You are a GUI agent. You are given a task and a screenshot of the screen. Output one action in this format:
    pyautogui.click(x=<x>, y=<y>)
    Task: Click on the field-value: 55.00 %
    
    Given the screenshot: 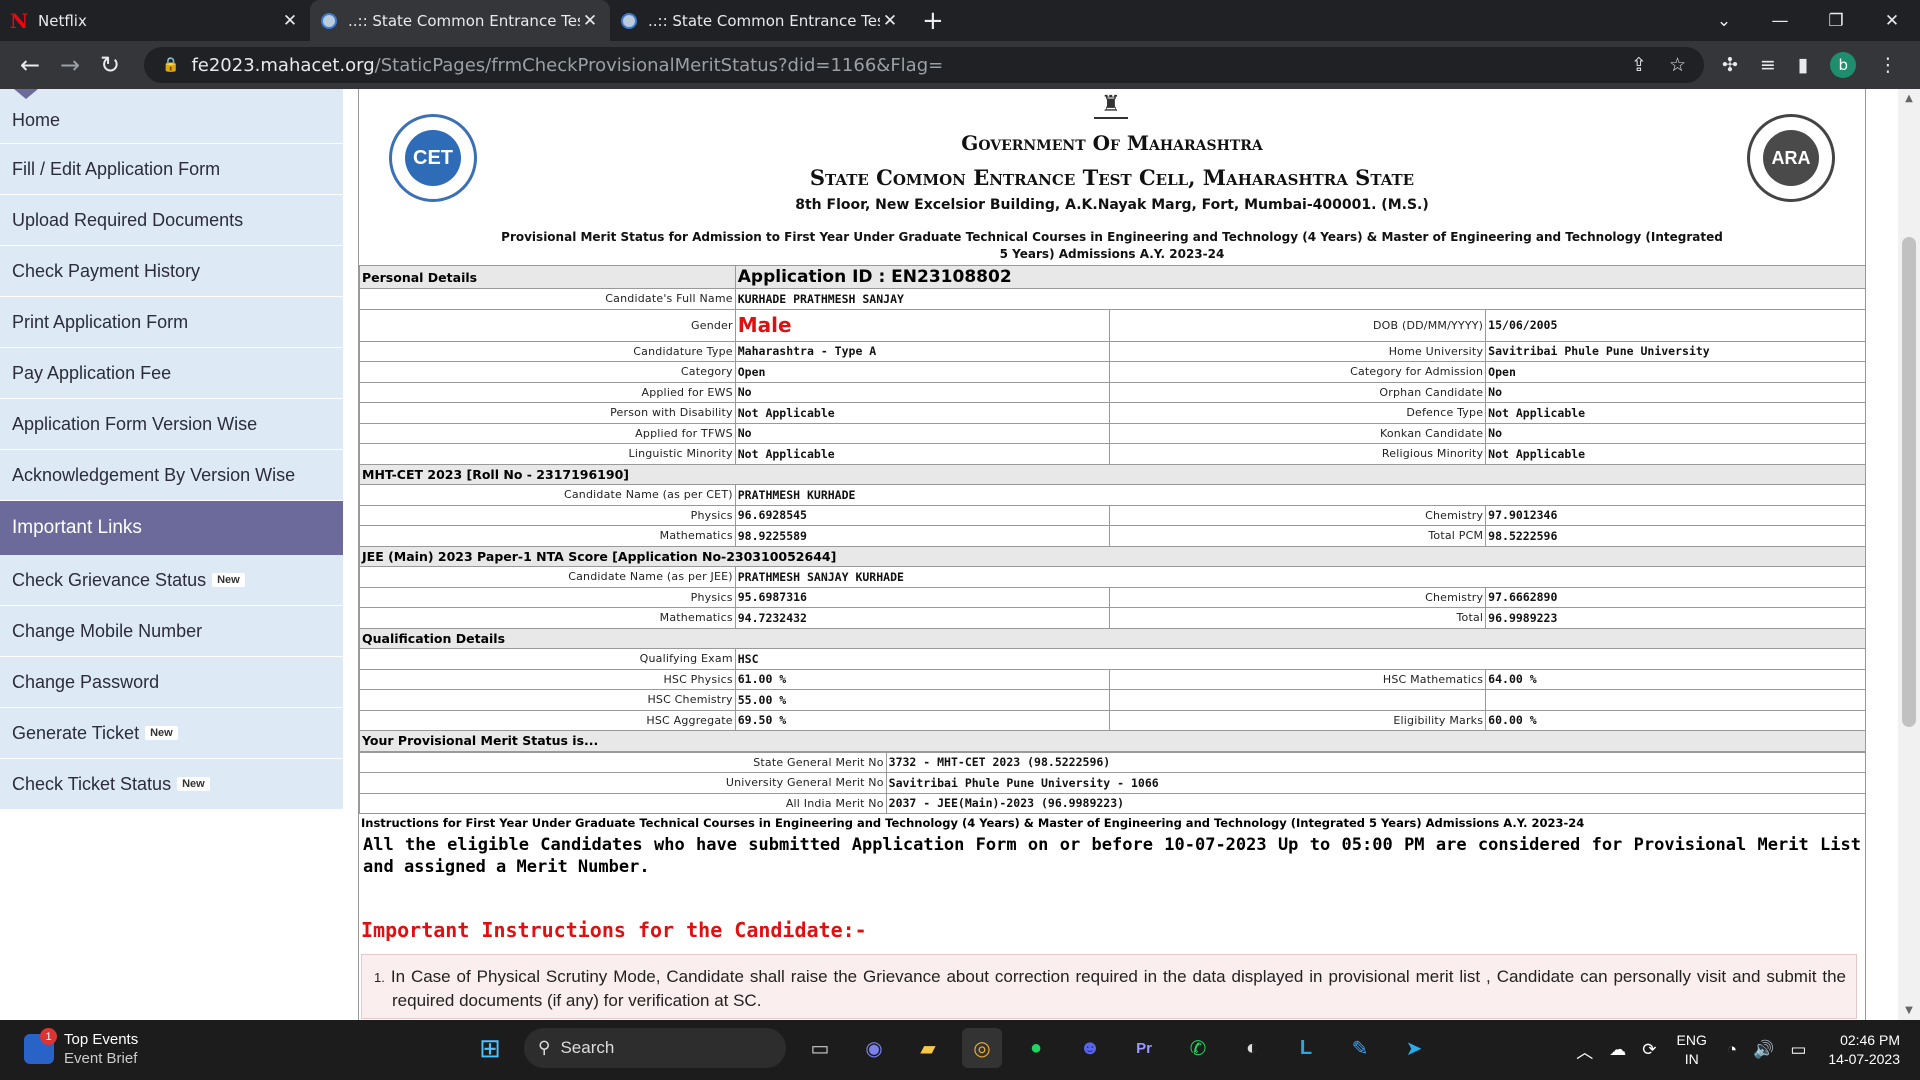 What is the action you would take?
    pyautogui.click(x=922, y=700)
    